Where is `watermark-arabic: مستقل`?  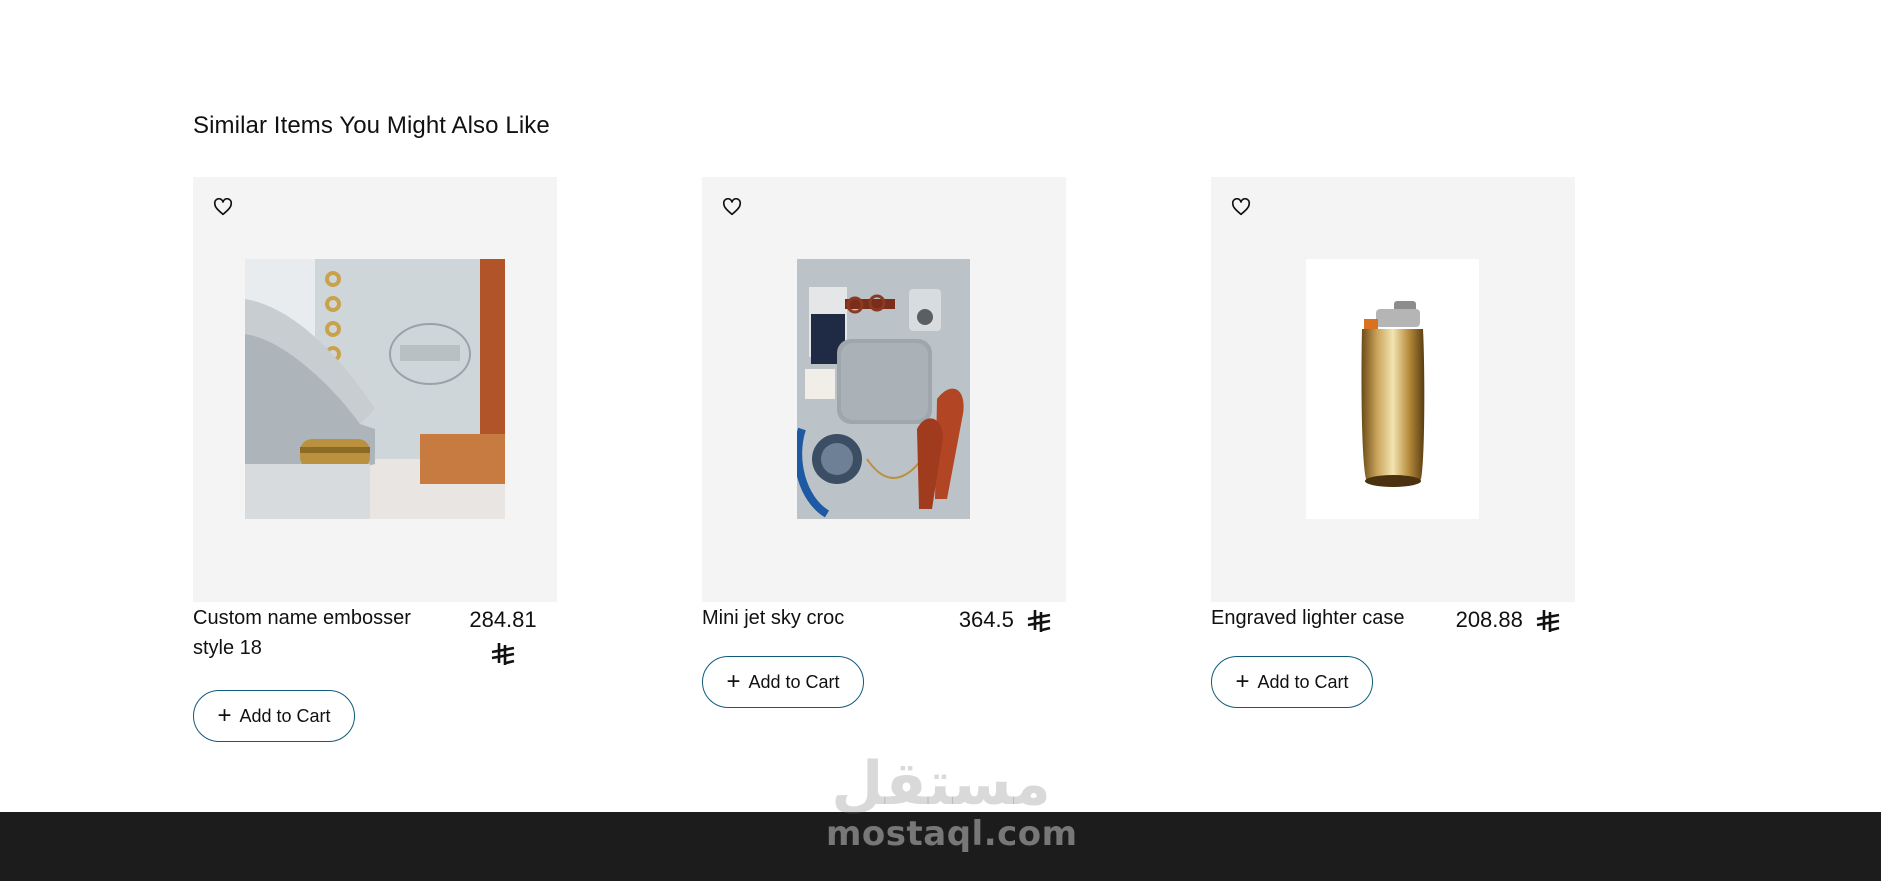
watermark-arabic: مستقل is located at coordinates (941, 784).